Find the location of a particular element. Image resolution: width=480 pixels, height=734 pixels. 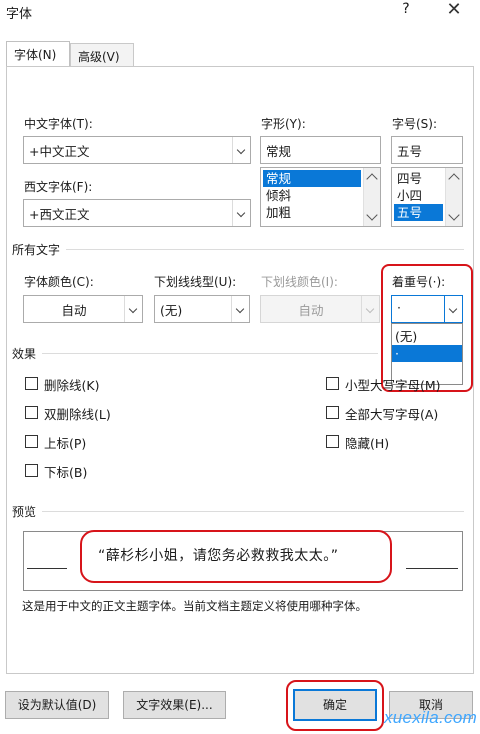

preview-sample-text: “薛杉杉小姐，请您务必救救我太太。” is located at coordinates (218, 556).